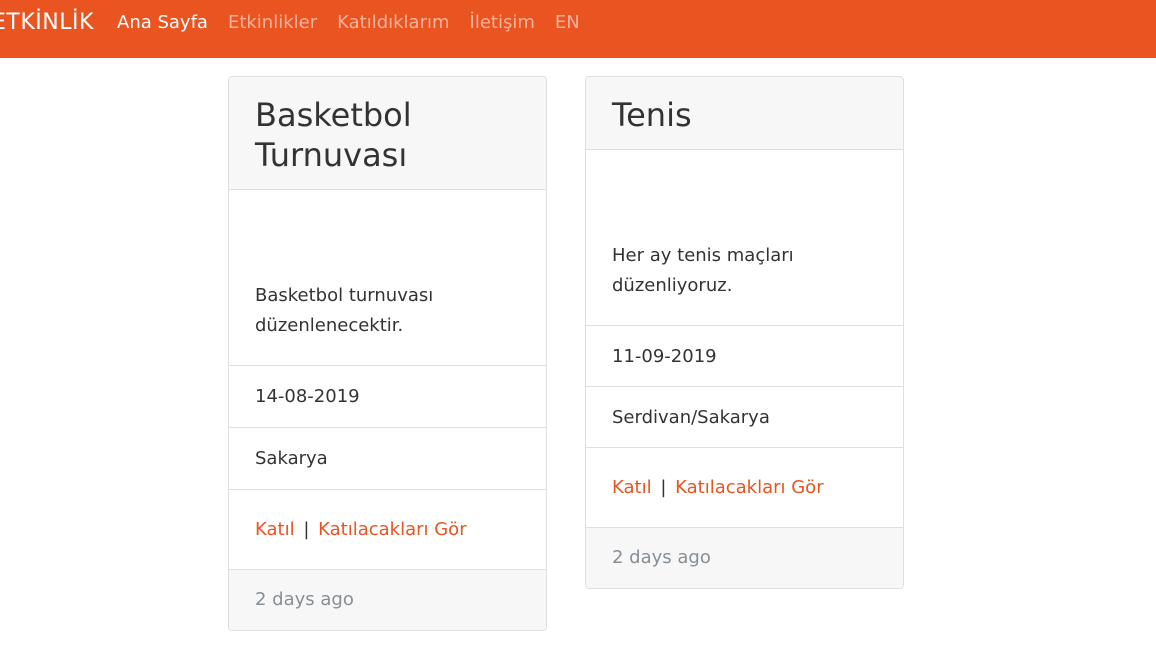 Image resolution: width=1156 pixels, height=667 pixels. I want to click on nav-item-events: Etkinlikler, so click(272, 23).